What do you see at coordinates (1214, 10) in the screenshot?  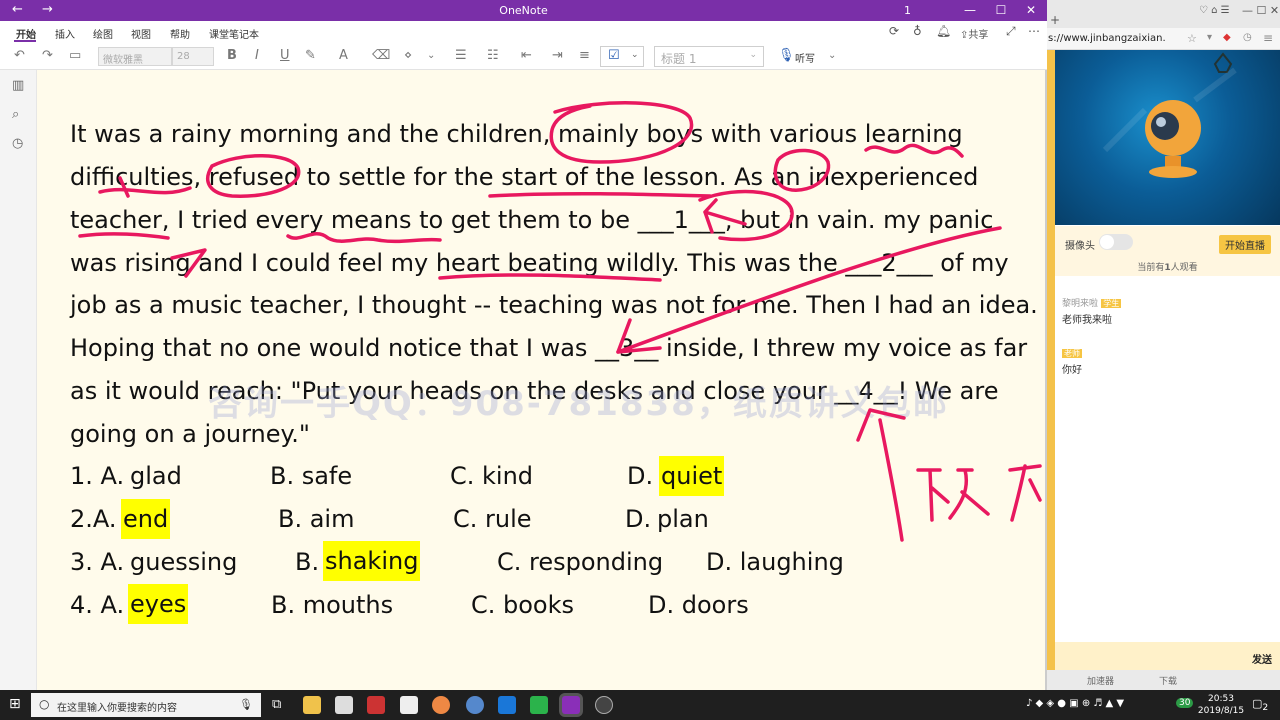 I see `browser-controls-icon: ♡ ⌂ ☰` at bounding box center [1214, 10].